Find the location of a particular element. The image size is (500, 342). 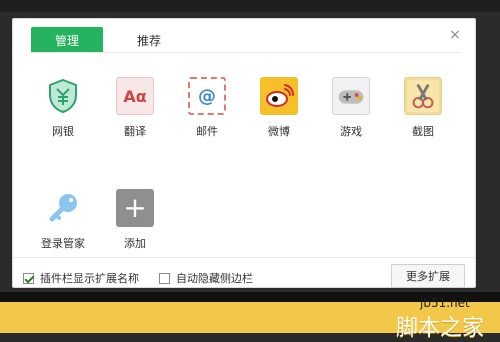

option-show-extension-names: 插件栏显示扩展名称 is located at coordinates (81, 278).